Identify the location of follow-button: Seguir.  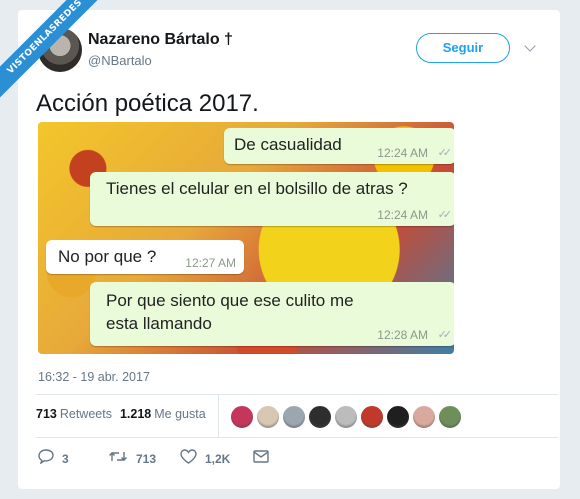
(463, 48).